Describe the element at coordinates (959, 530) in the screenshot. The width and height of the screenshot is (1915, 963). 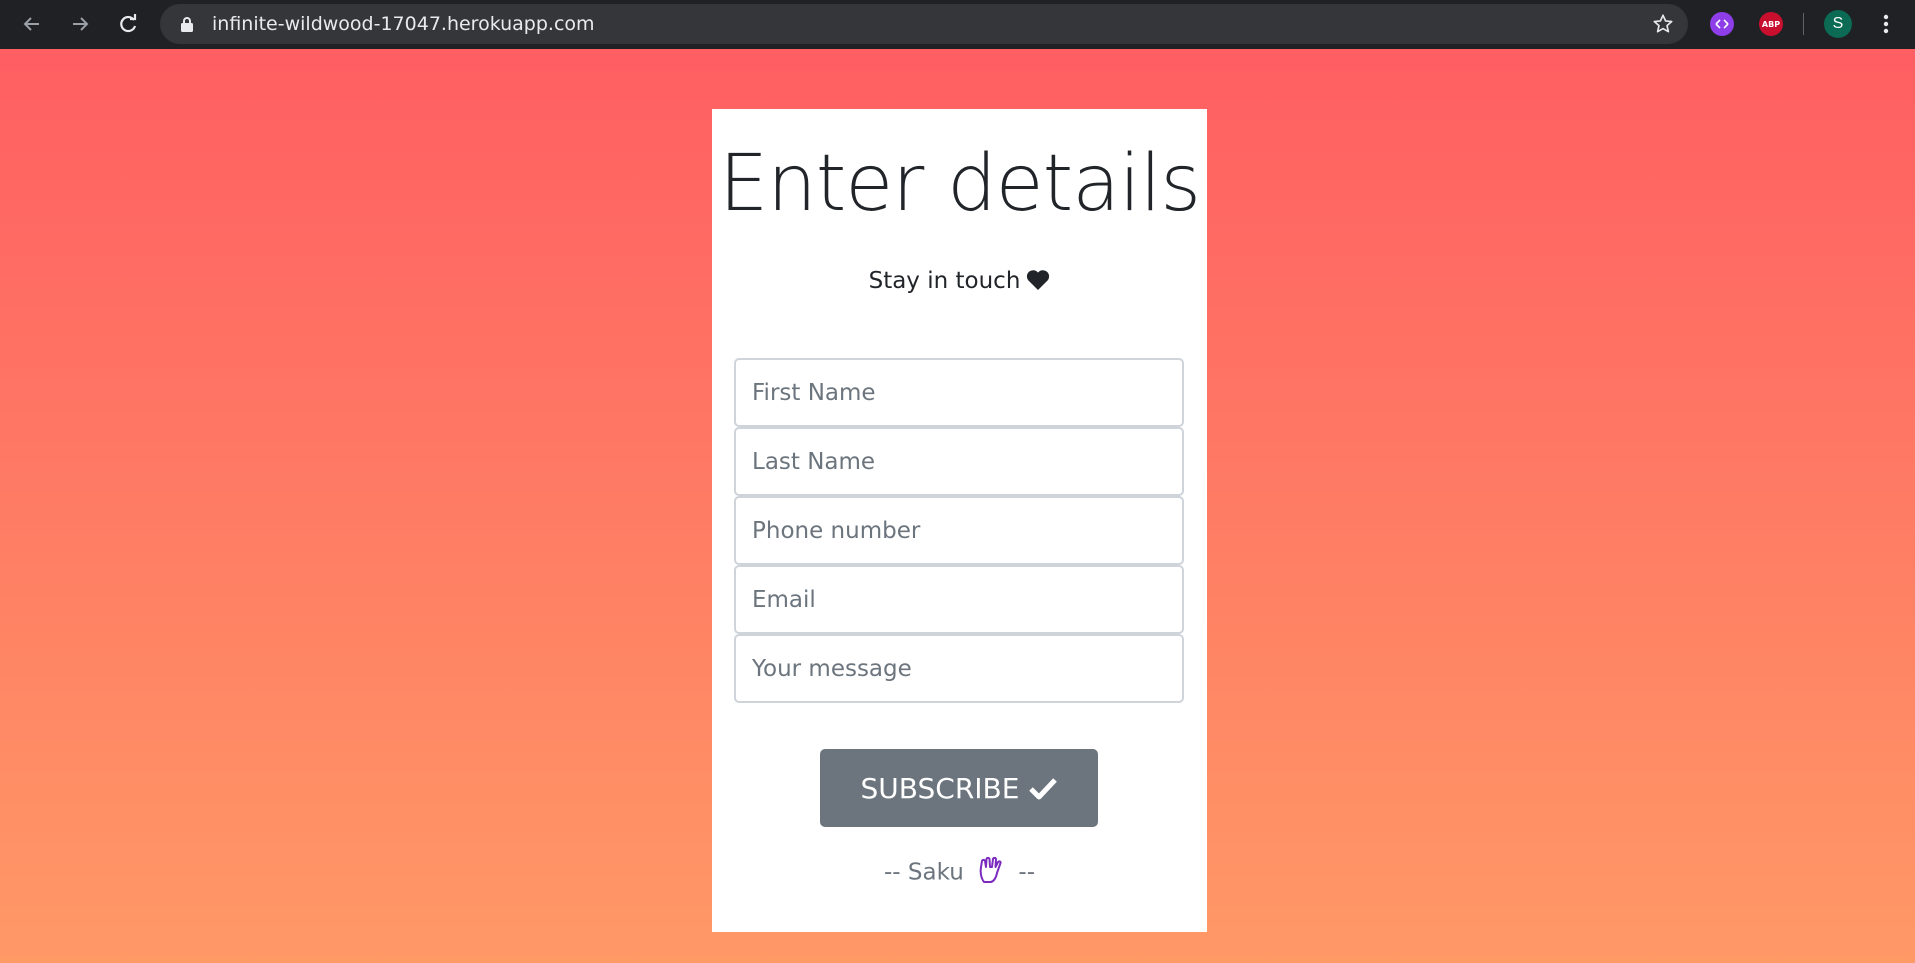
I see `phone-number-input` at that location.